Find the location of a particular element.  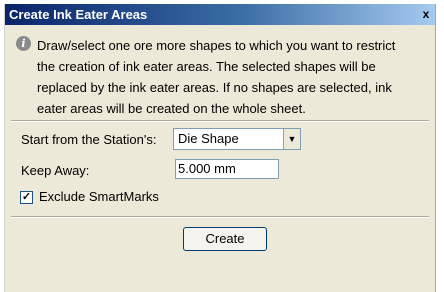

keep-away-input: 5.000 mm is located at coordinates (227, 169).